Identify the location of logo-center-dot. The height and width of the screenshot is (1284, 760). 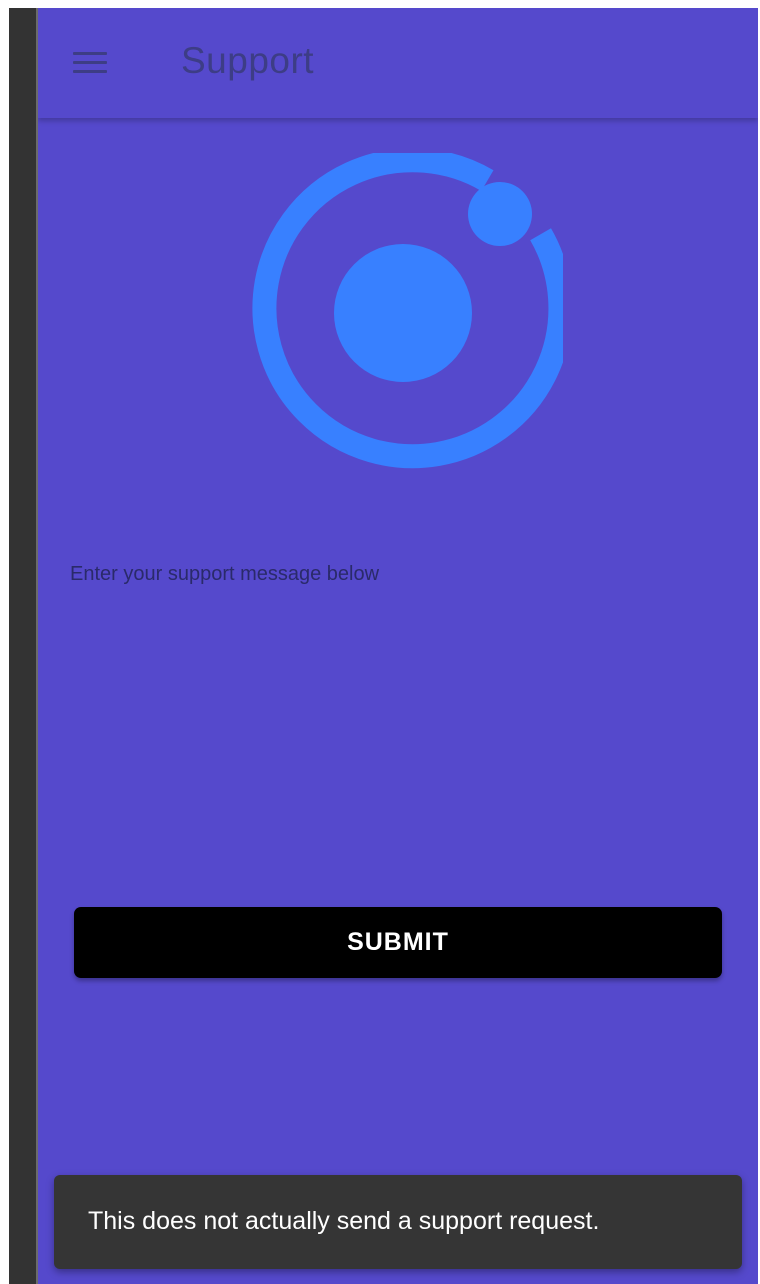
(403, 313).